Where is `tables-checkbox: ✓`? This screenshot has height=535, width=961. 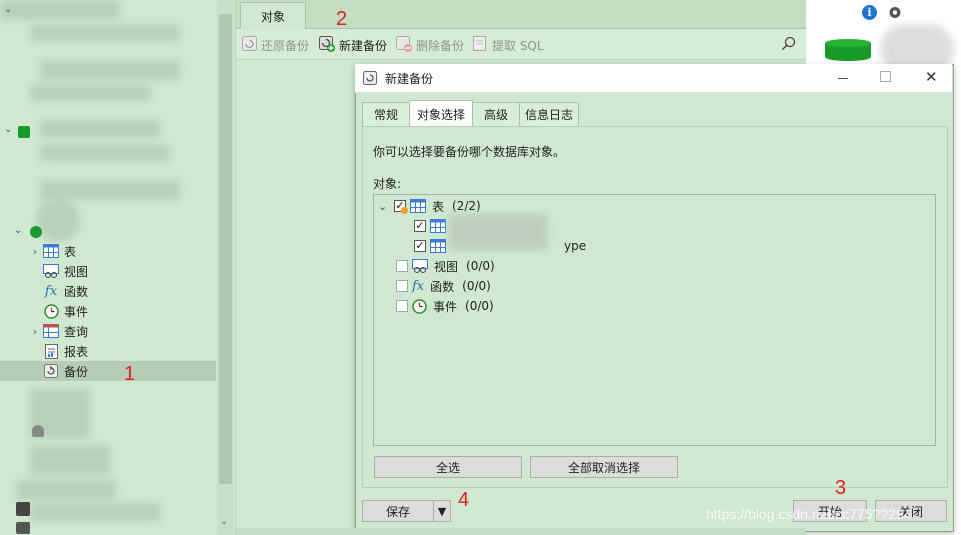
tables-checkbox: ✓ is located at coordinates (401, 207).